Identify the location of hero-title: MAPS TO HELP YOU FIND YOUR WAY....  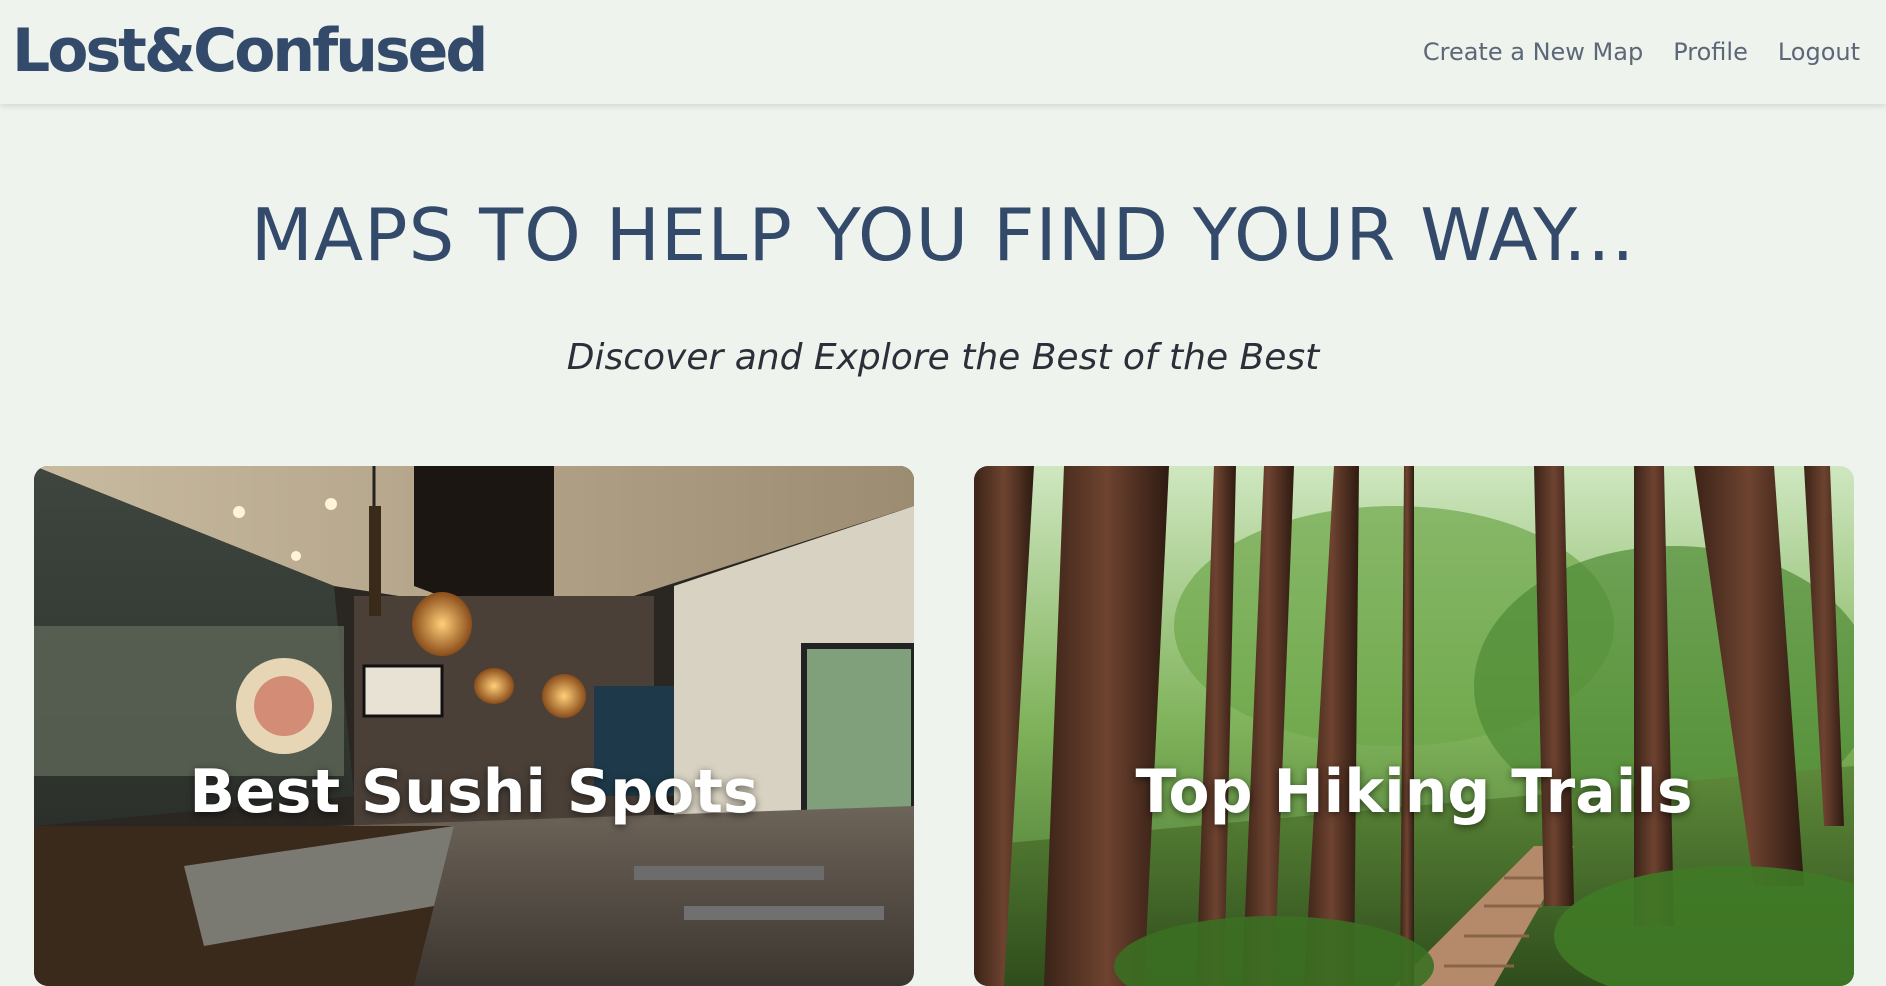
(943, 235).